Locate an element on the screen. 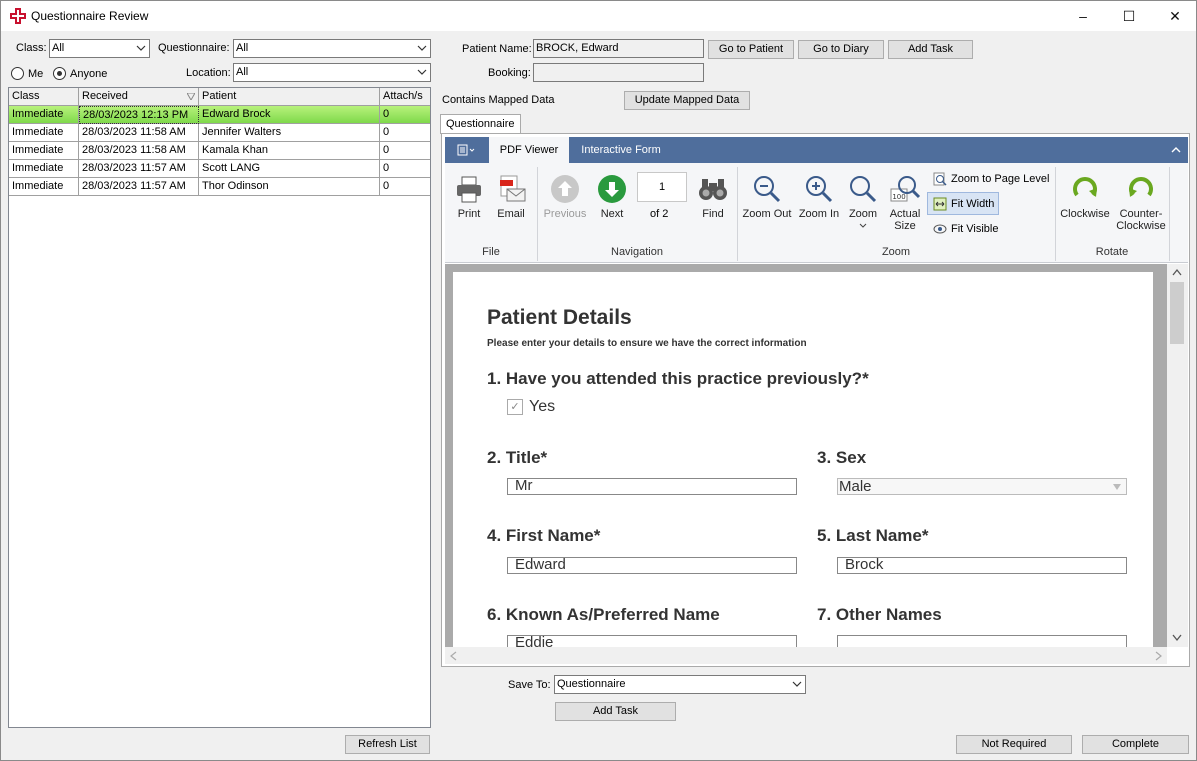 Image resolution: width=1197 pixels, height=761 pixels. save-to-combo-value: Questionnaire is located at coordinates (591, 684).